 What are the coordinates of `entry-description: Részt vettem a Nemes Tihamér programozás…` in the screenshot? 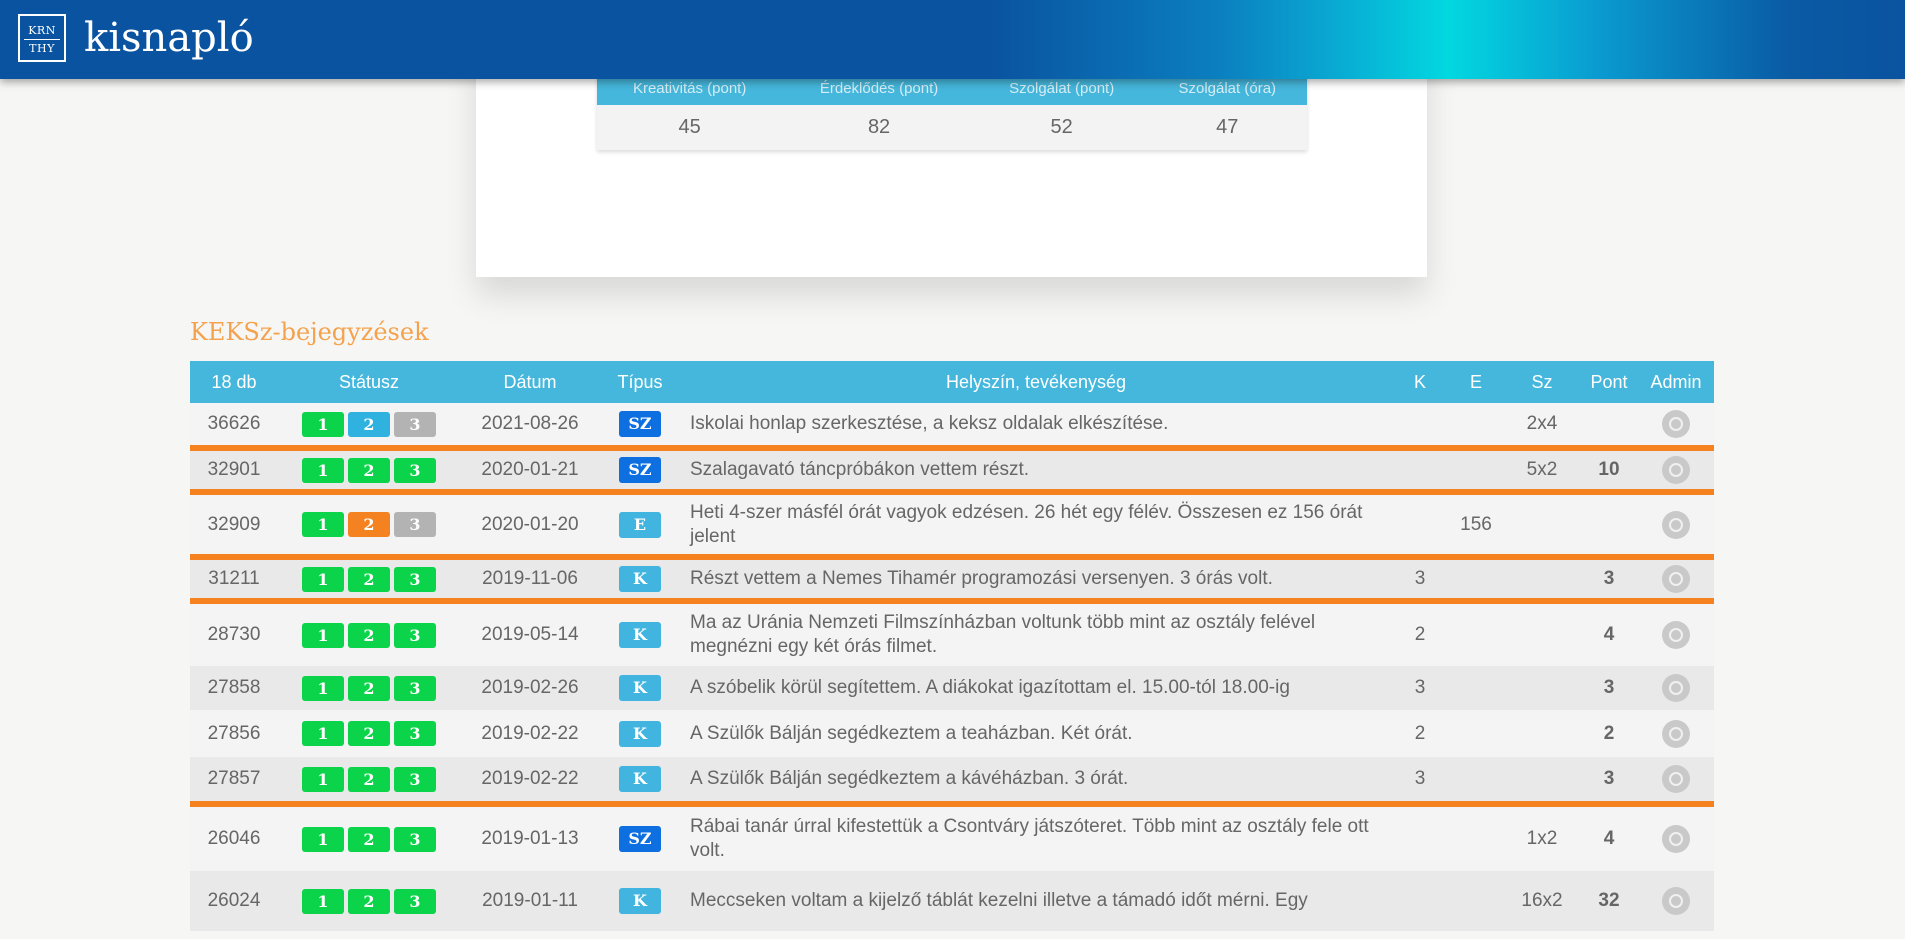 It's located at (1036, 577).